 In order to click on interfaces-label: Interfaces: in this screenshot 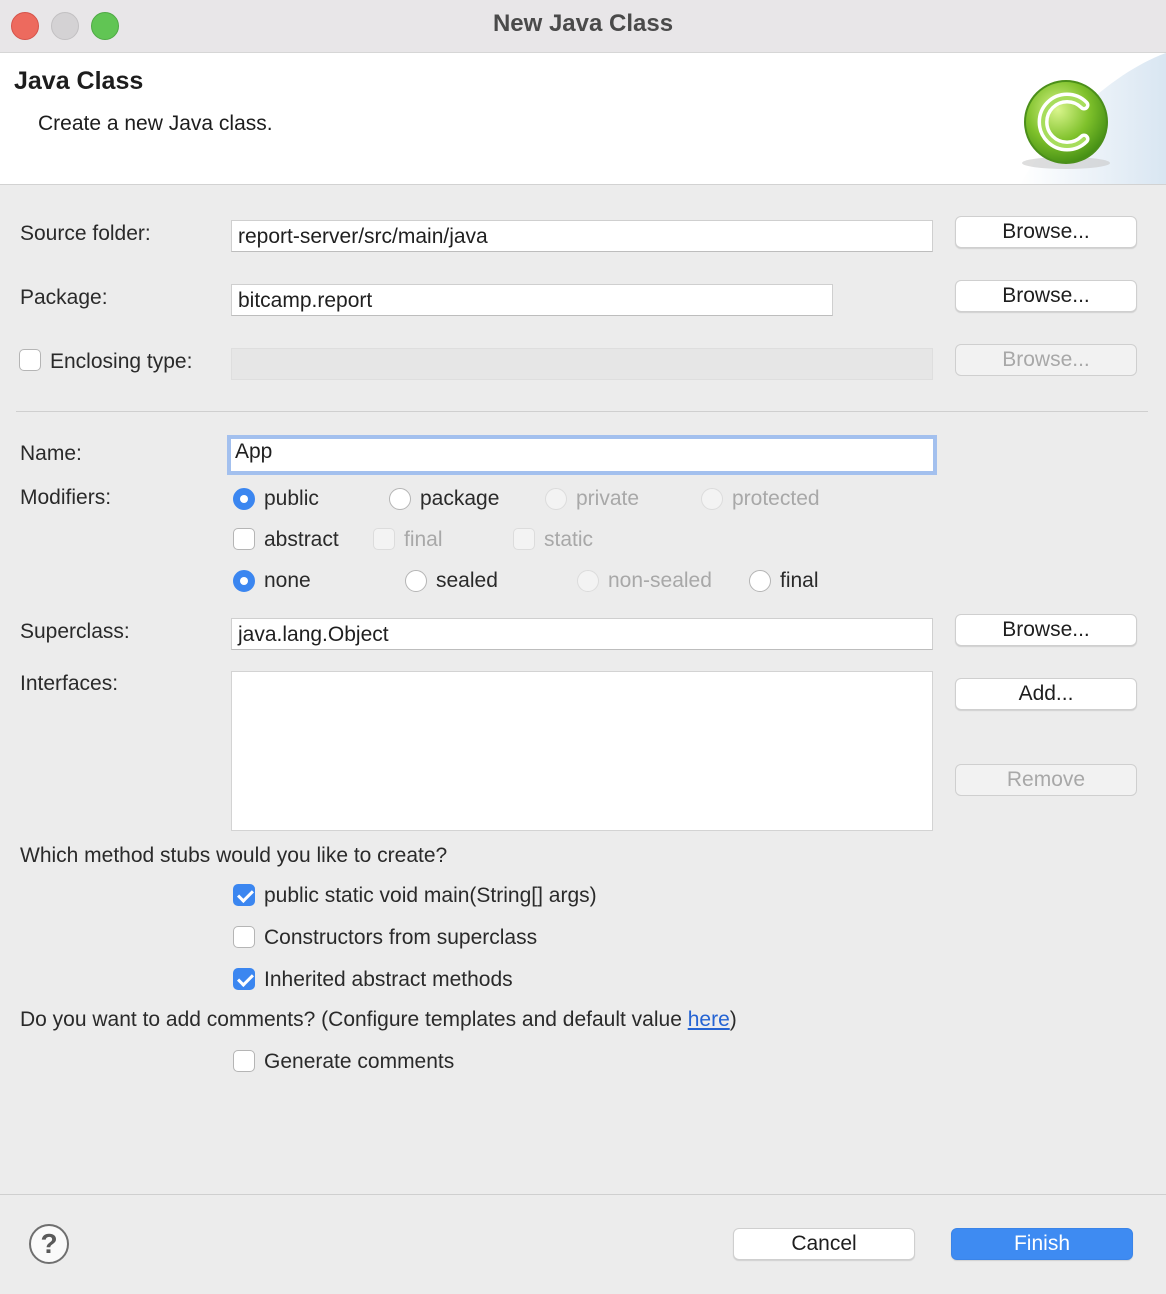, I will do `click(69, 683)`.